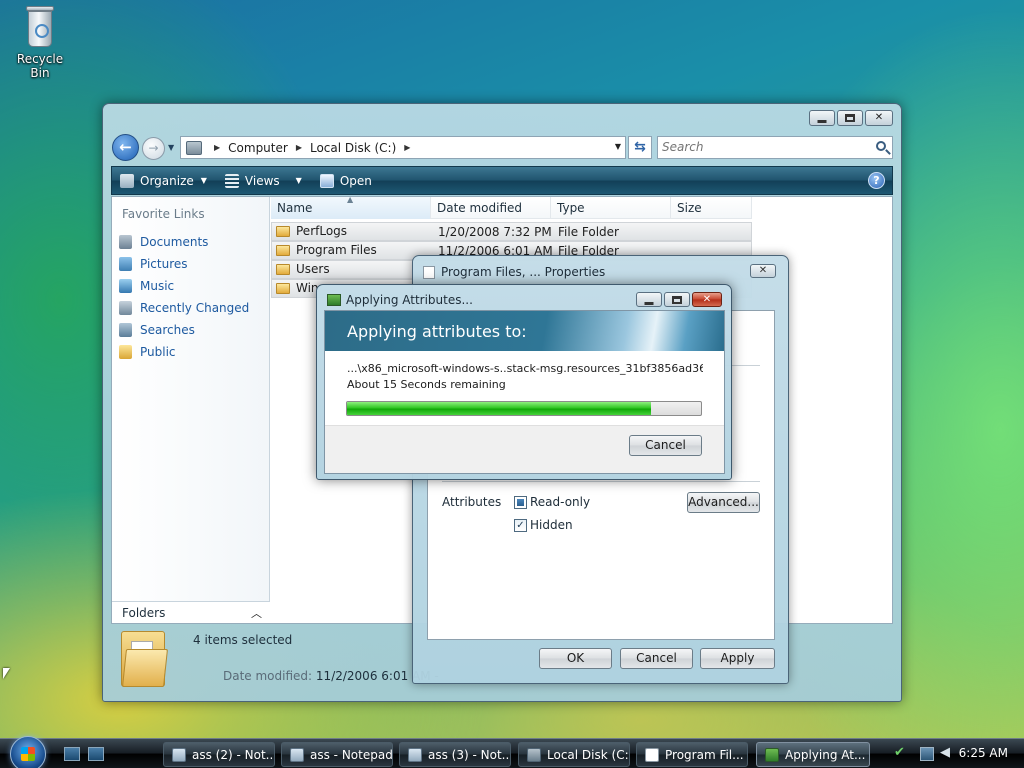  I want to click on recycle-bin-desktop-icon: Recycle Bin, so click(40, 41).